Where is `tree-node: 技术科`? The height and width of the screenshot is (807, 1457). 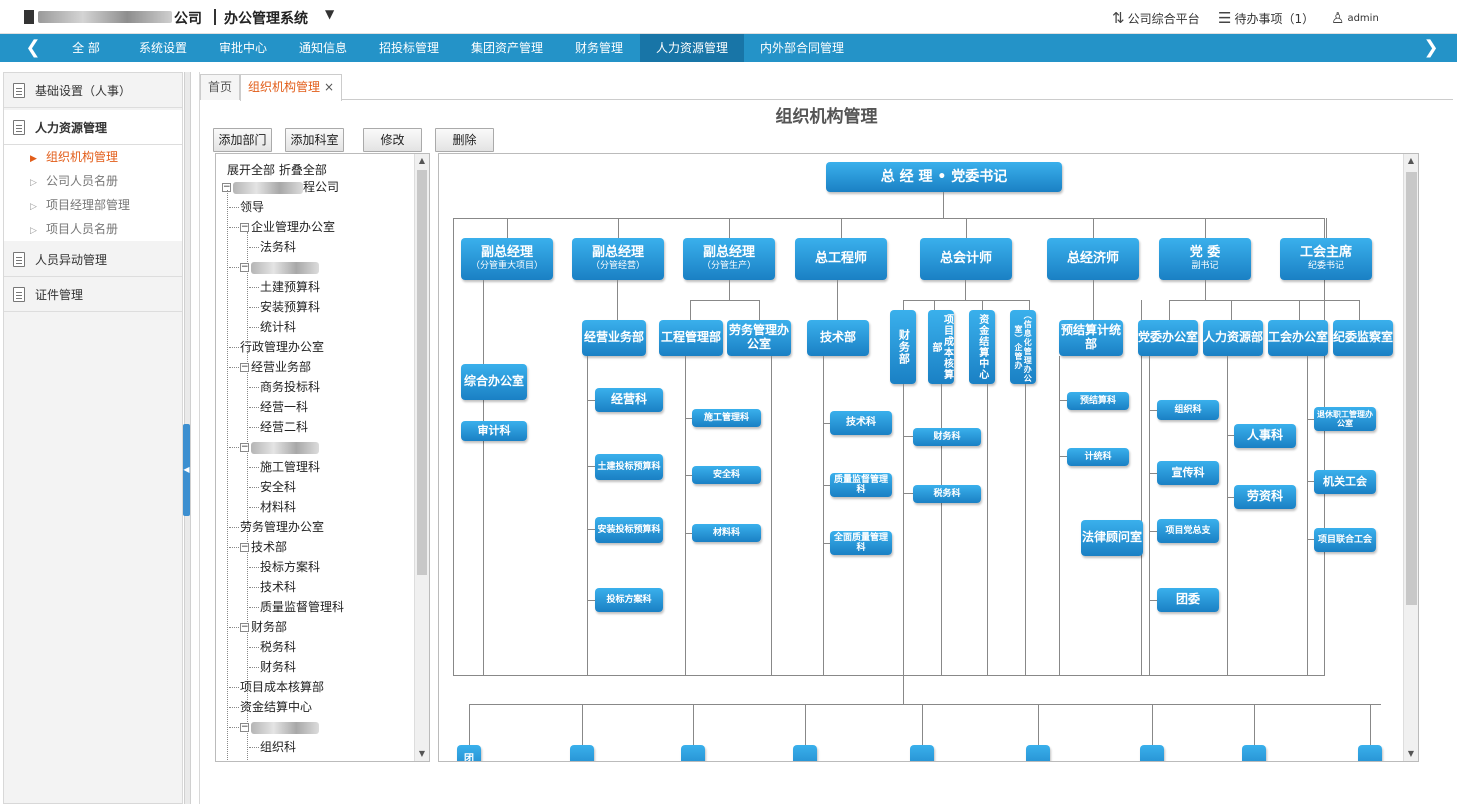 tree-node: 技术科 is located at coordinates (278, 587).